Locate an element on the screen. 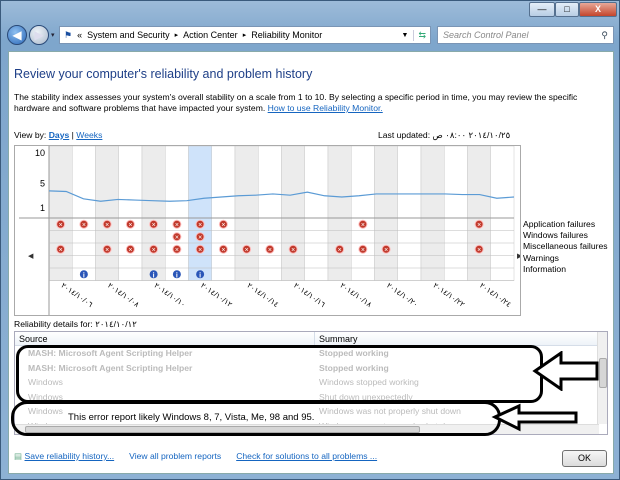 This screenshot has height=480, width=620. annotation-ellipse-top is located at coordinates (279, 374).